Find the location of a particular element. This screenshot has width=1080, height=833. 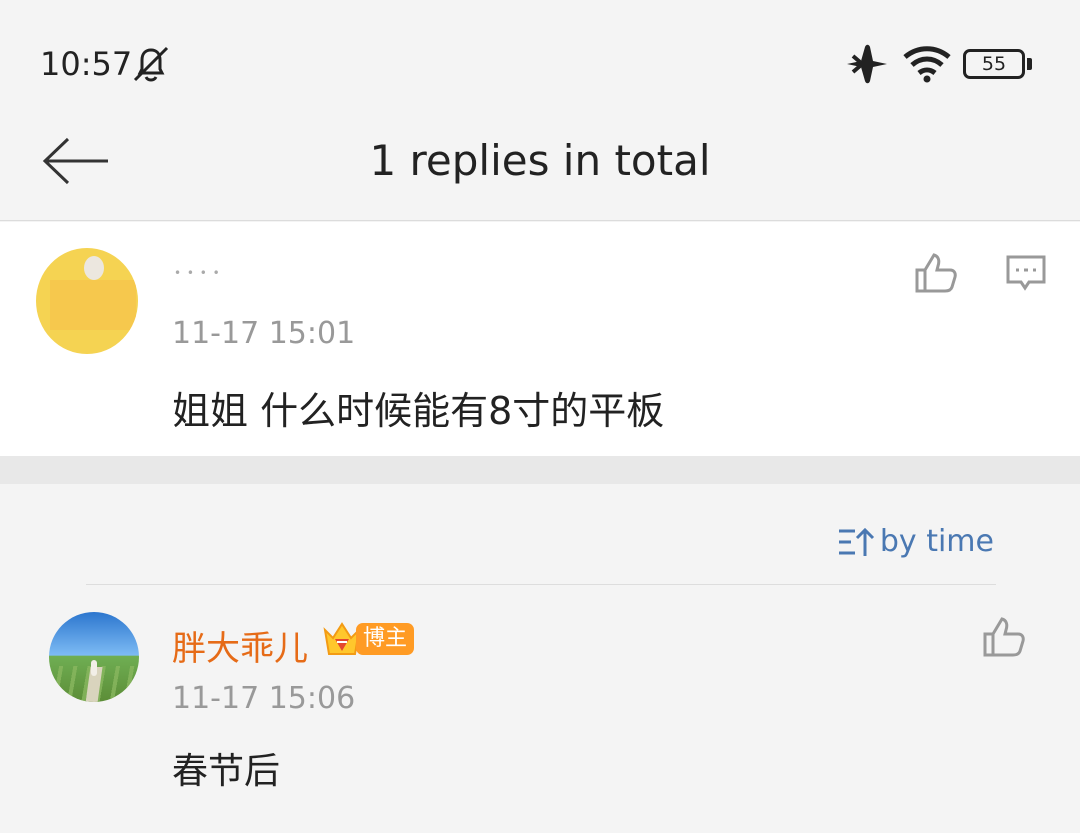

status-time: 10:57 is located at coordinates (86, 64).